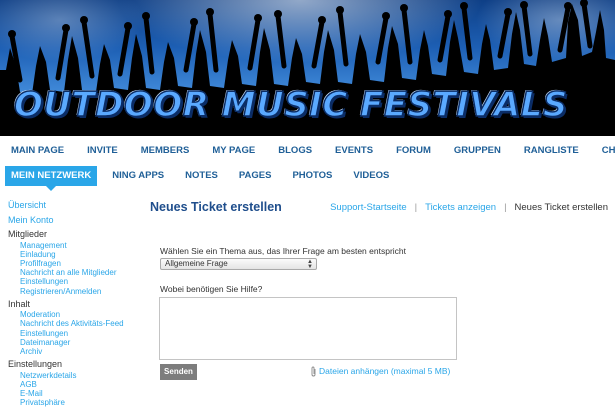 The height and width of the screenshot is (410, 615). What do you see at coordinates (19, 303) in the screenshot?
I see `sidebar-heading-content: Inhalt` at bounding box center [19, 303].